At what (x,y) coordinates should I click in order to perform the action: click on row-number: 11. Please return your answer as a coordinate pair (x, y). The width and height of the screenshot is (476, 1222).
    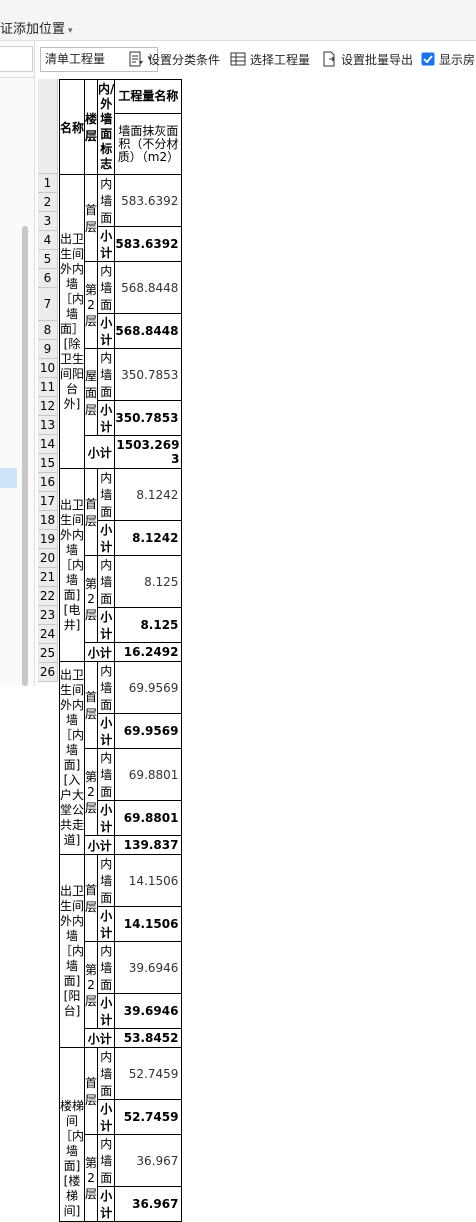
    Looking at the image, I should click on (48, 387).